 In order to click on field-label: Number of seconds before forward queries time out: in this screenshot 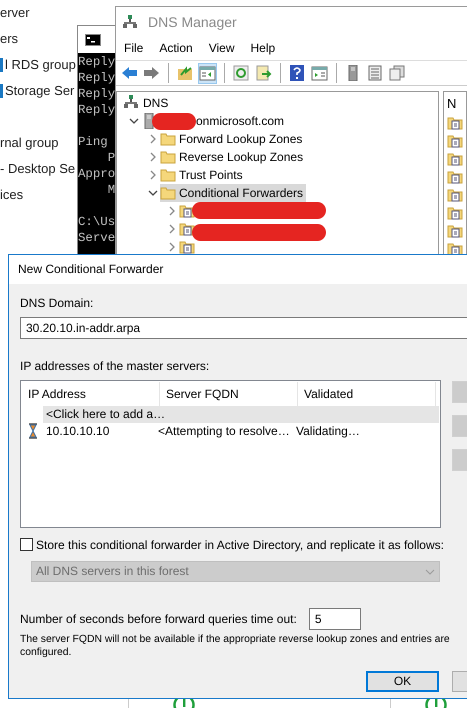, I will do `click(158, 619)`.